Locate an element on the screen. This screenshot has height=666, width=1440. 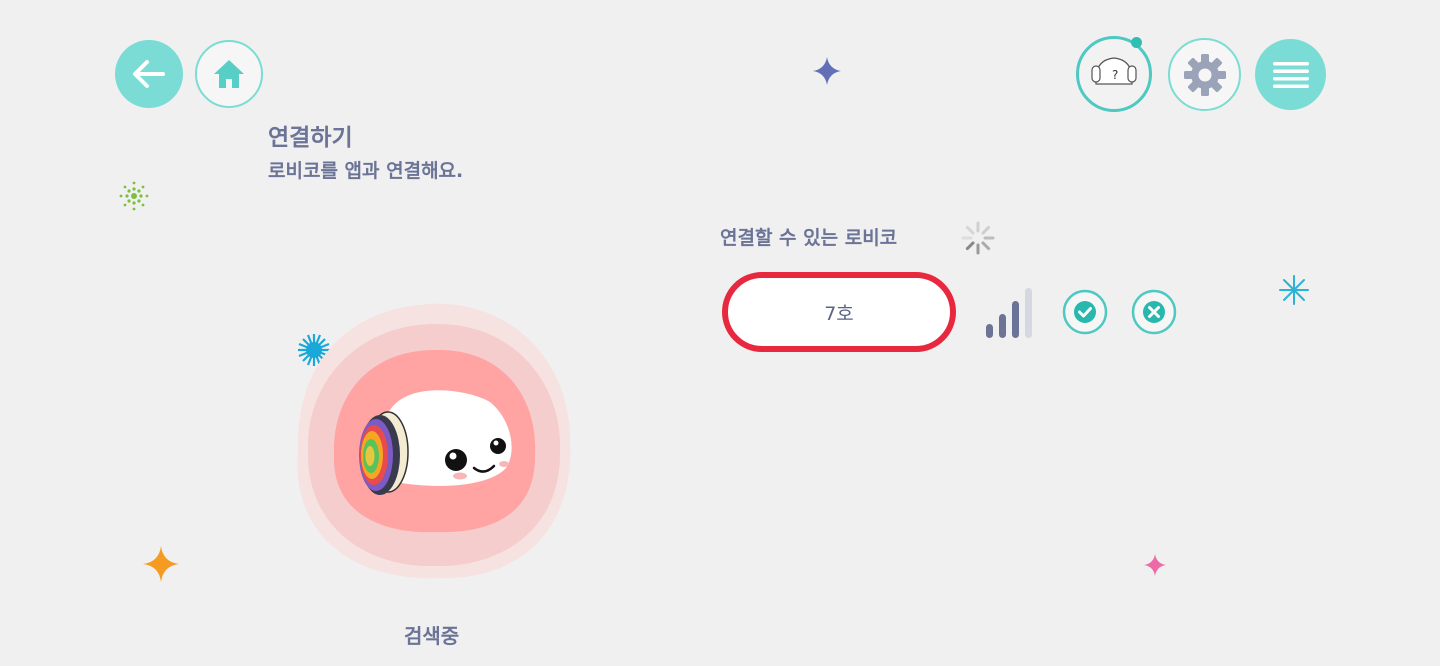
settings-button is located at coordinates (1204, 74).